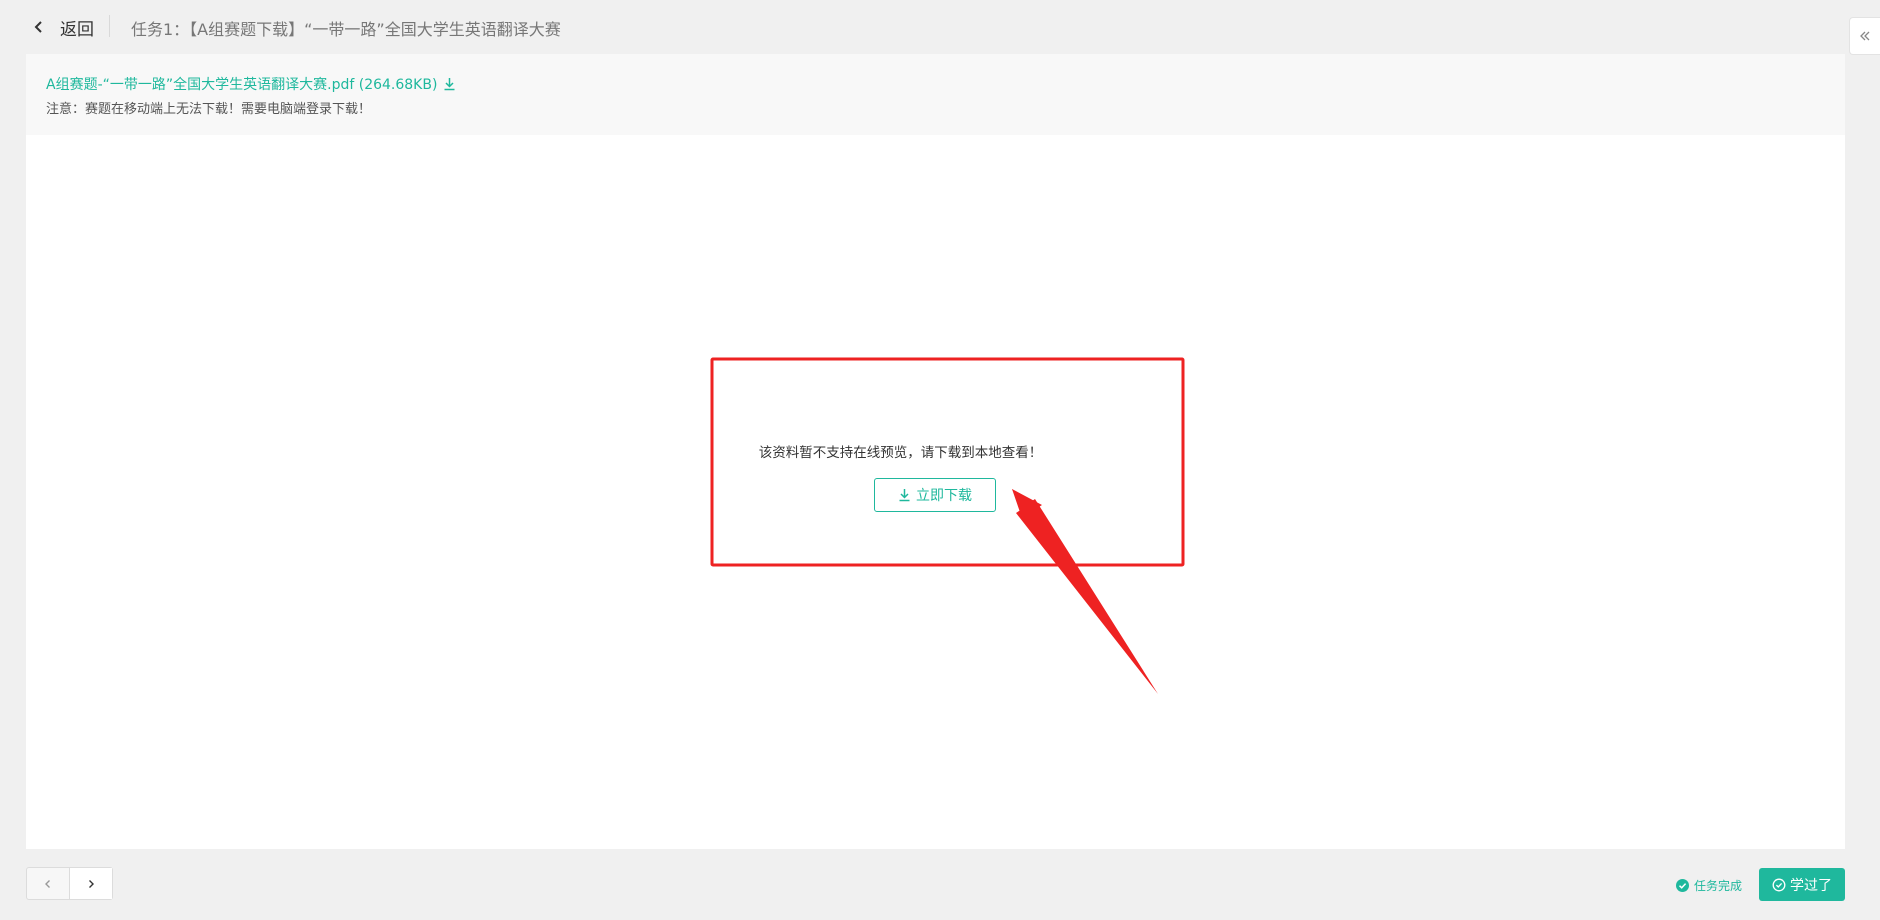  I want to click on task-status-label: 任务完成, so click(1718, 886).